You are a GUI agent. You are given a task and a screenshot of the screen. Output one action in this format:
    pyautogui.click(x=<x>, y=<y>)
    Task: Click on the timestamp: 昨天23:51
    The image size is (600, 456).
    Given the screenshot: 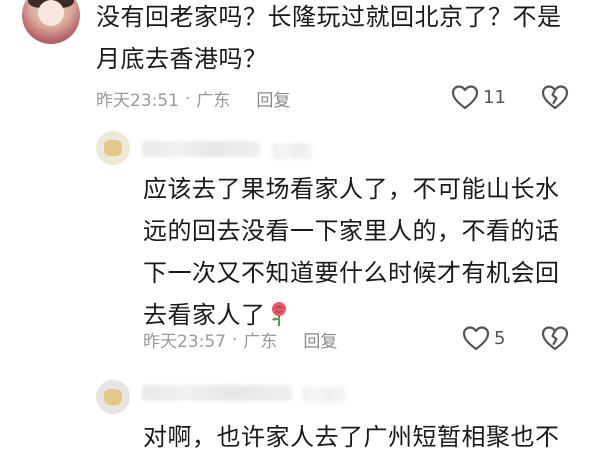 What is the action you would take?
    pyautogui.click(x=137, y=101)
    